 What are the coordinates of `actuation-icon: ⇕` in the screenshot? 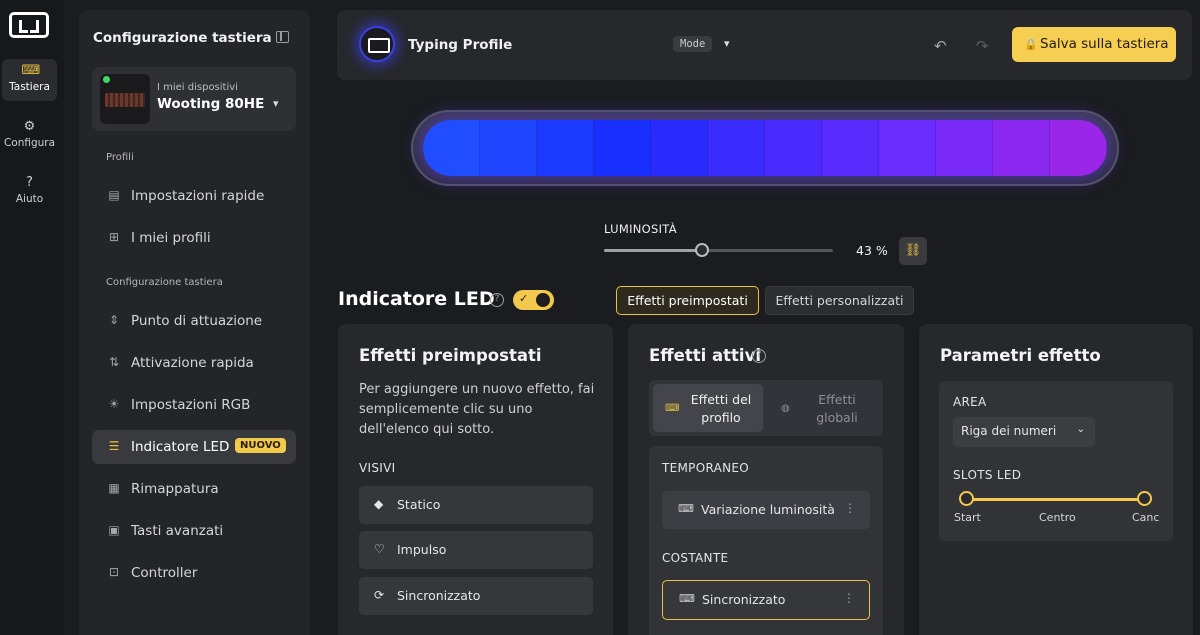 It's located at (114, 320).